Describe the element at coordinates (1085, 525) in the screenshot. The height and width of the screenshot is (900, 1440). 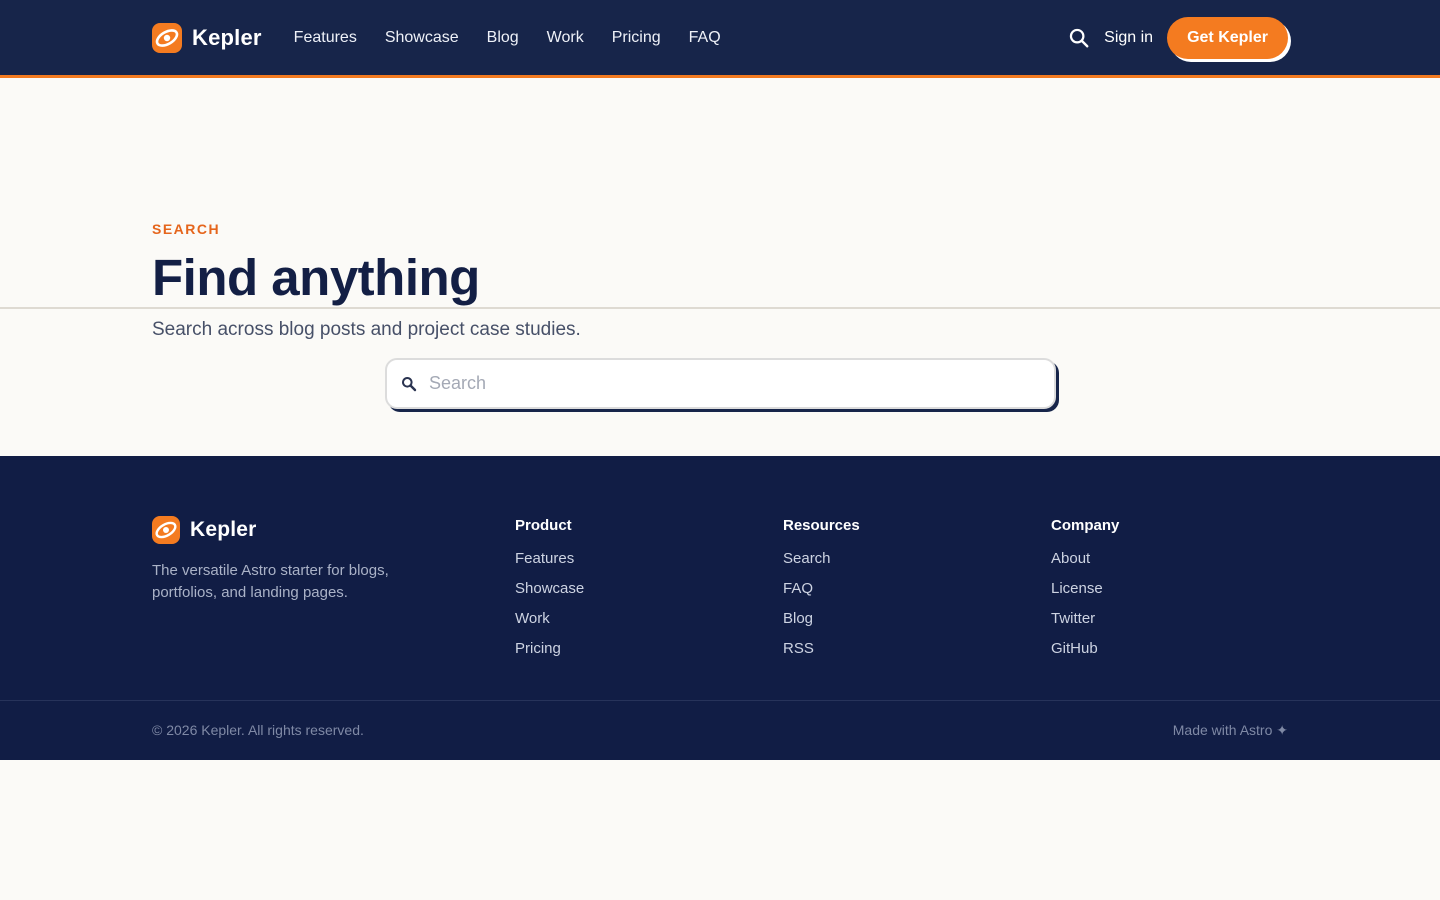
I see `footer-column-title: Company` at that location.